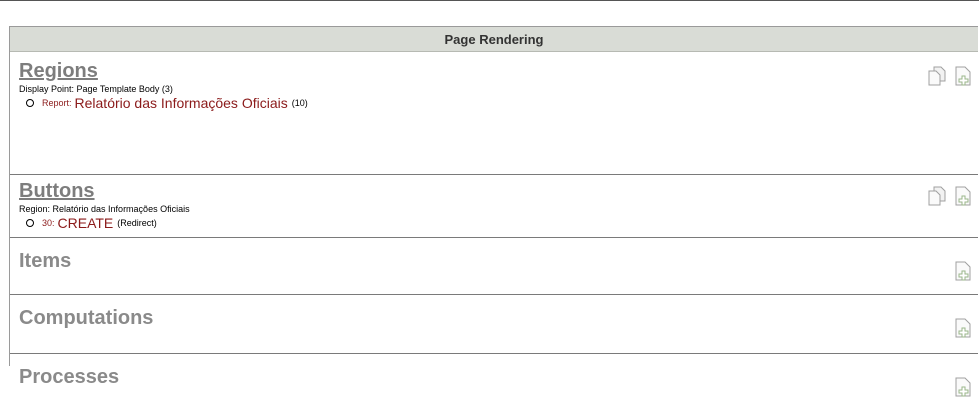 This screenshot has height=409, width=979. I want to click on panel-title: Page Rendering, so click(494, 39).